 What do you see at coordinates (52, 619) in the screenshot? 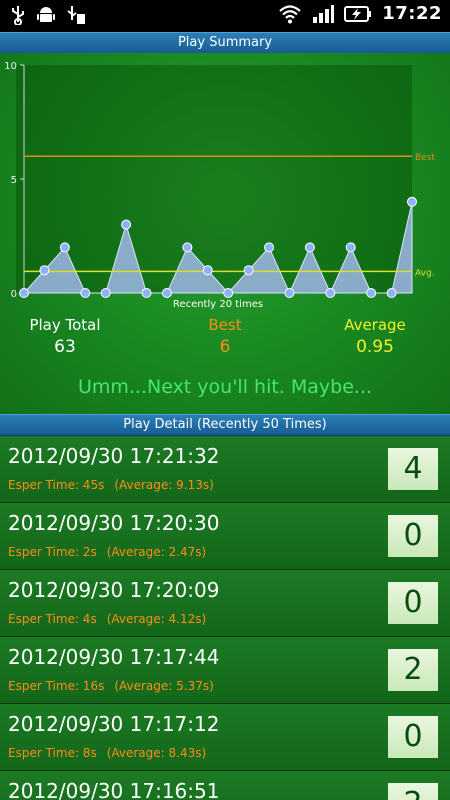
I see `esper-time: Esper Time: 4s` at bounding box center [52, 619].